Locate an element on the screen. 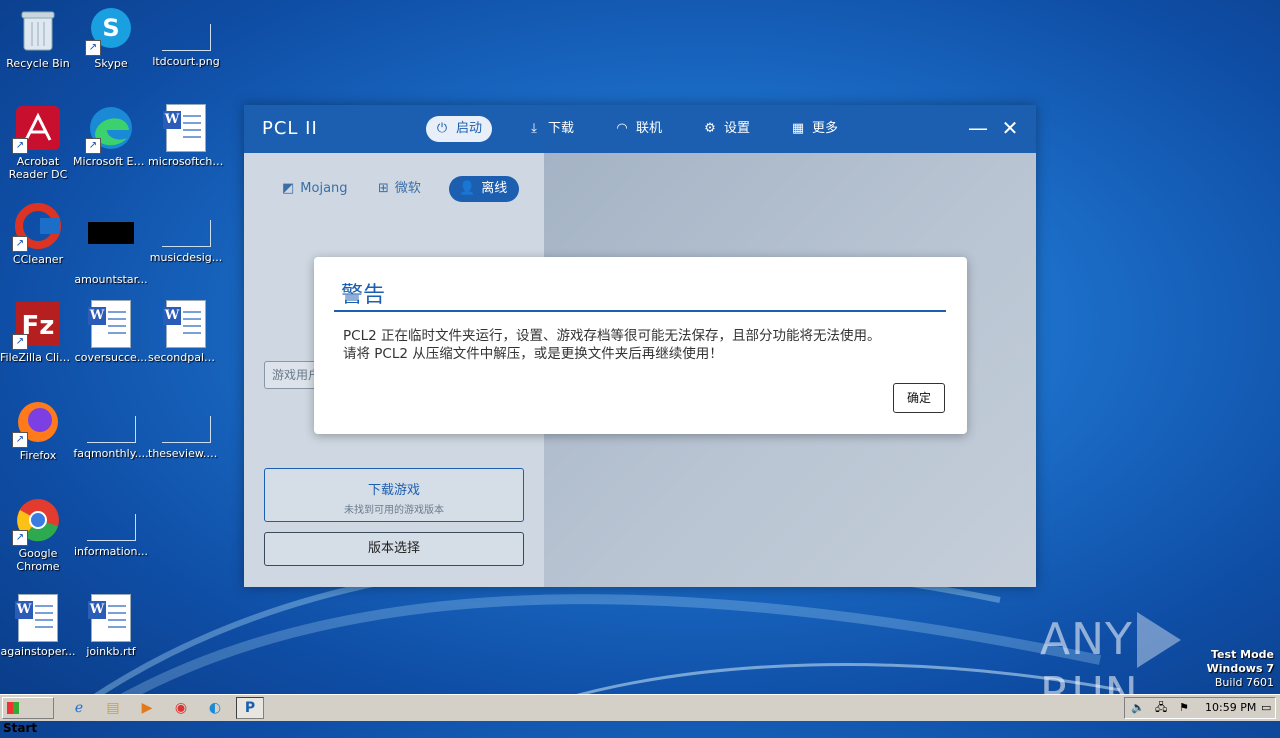 The height and width of the screenshot is (738, 1280). taskbar-edge-icon: ◐ is located at coordinates (215, 708).